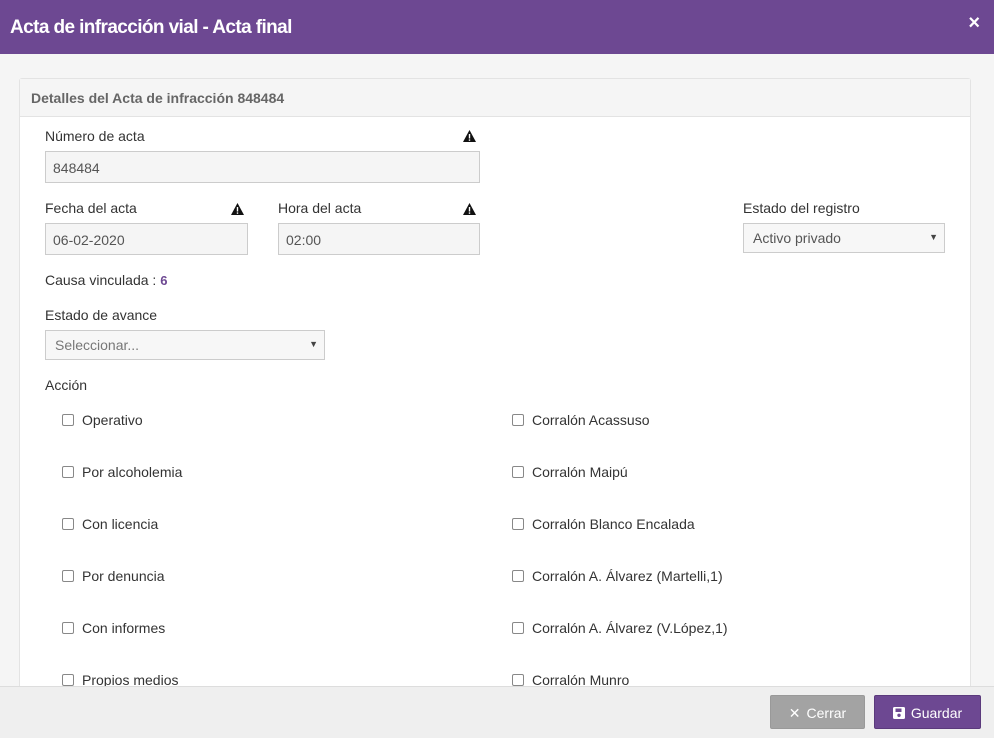 The width and height of the screenshot is (994, 738). What do you see at coordinates (974, 23) in the screenshot?
I see `close-icon: ×` at bounding box center [974, 23].